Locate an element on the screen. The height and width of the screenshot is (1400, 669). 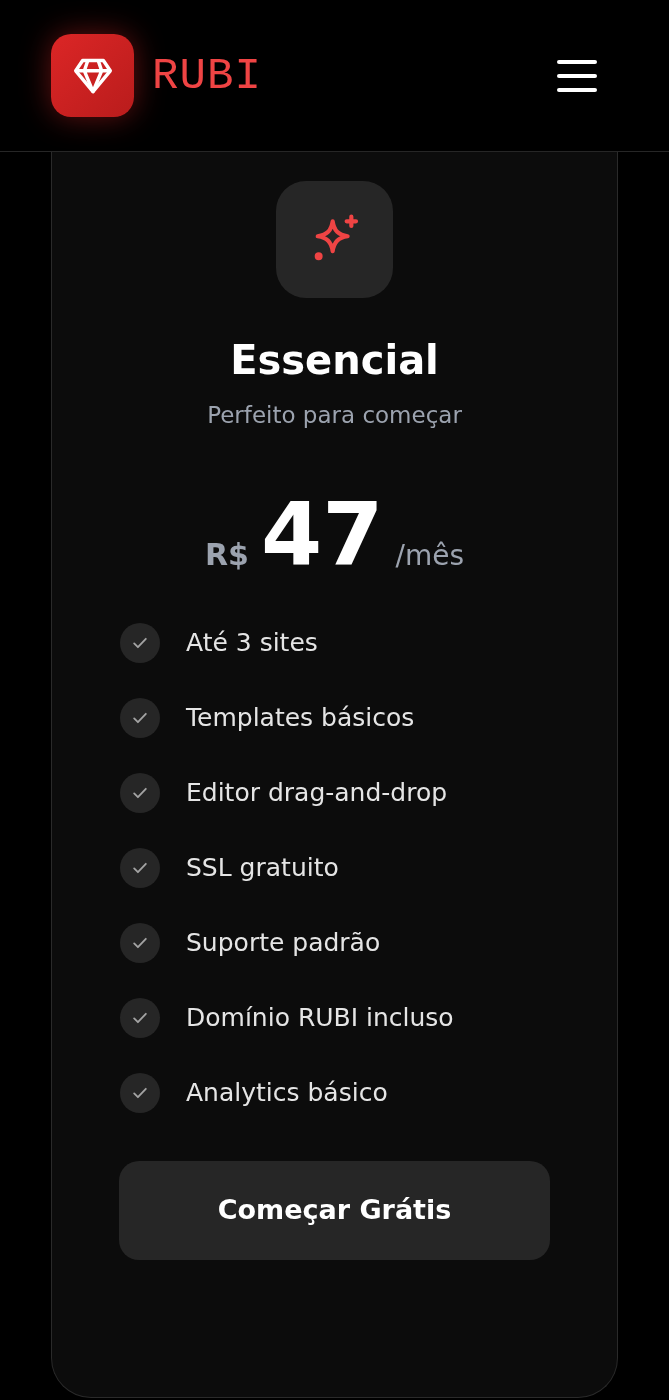
brand-name: RUBI is located at coordinates (207, 76).